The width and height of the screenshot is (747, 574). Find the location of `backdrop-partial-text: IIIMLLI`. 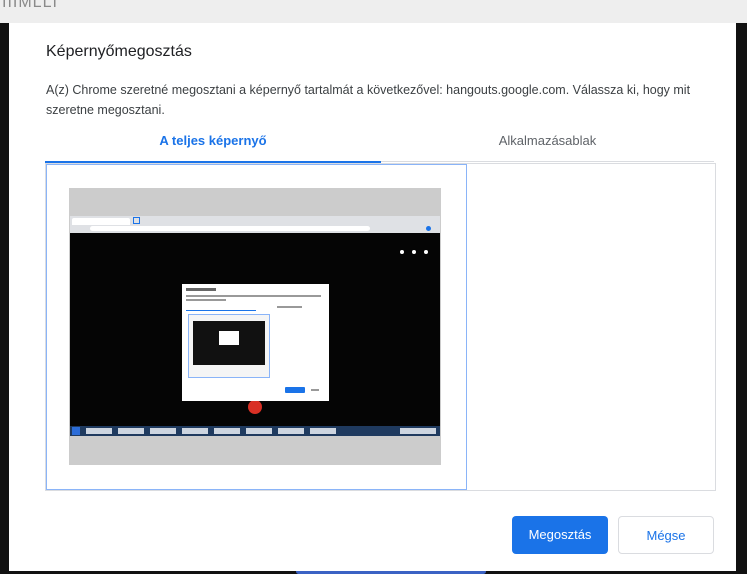

backdrop-partial-text: IIIMLLI is located at coordinates (30, 5).